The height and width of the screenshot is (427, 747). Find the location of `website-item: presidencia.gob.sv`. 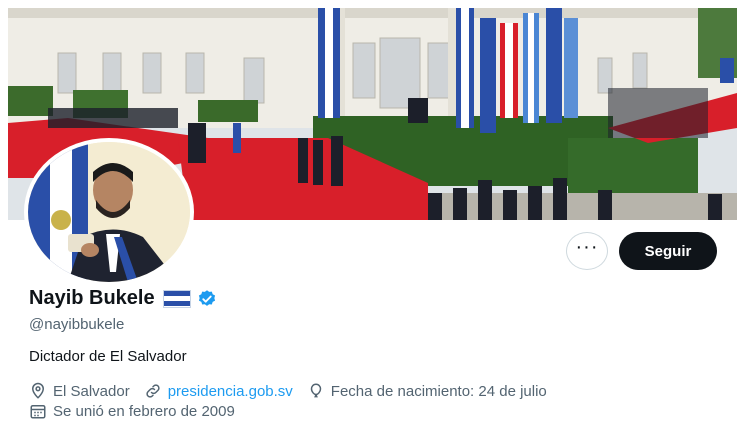

website-item: presidencia.gob.sv is located at coordinates (218, 391).